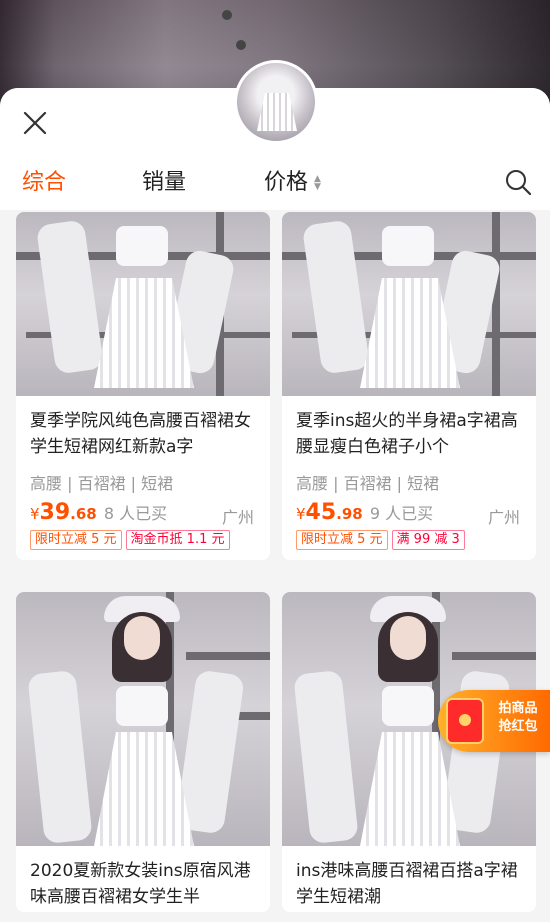 The height and width of the screenshot is (922, 550). What do you see at coordinates (164, 183) in the screenshot?
I see `tab-sales: 销量` at bounding box center [164, 183].